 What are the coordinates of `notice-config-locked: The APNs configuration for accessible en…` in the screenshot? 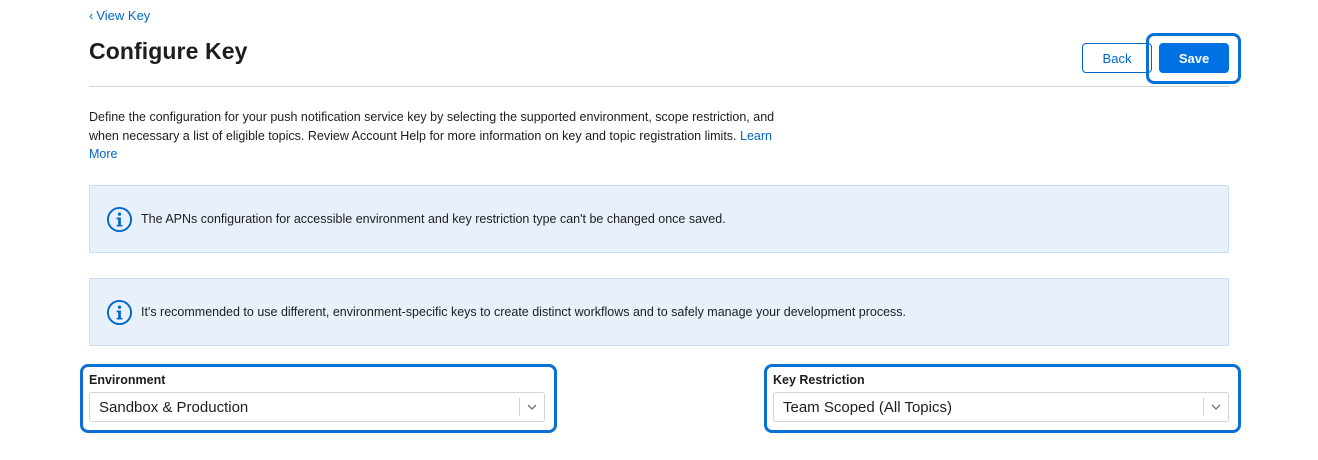 It's located at (659, 219).